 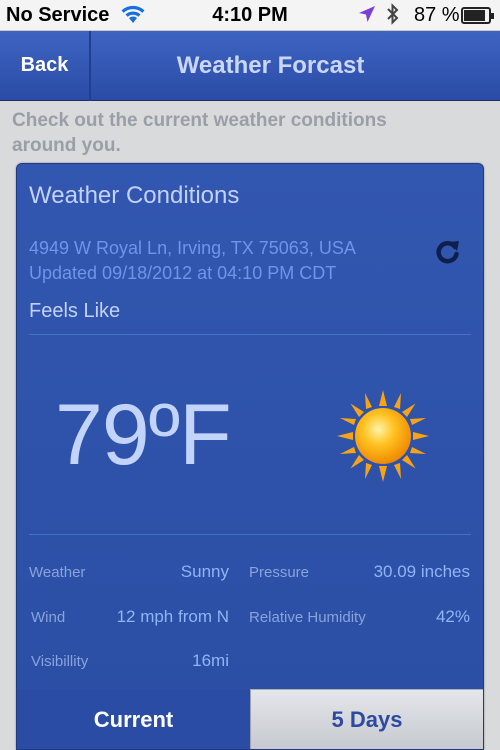 What do you see at coordinates (250, 15) in the screenshot?
I see `status-bar: No Service 4:10 PM 87 %` at bounding box center [250, 15].